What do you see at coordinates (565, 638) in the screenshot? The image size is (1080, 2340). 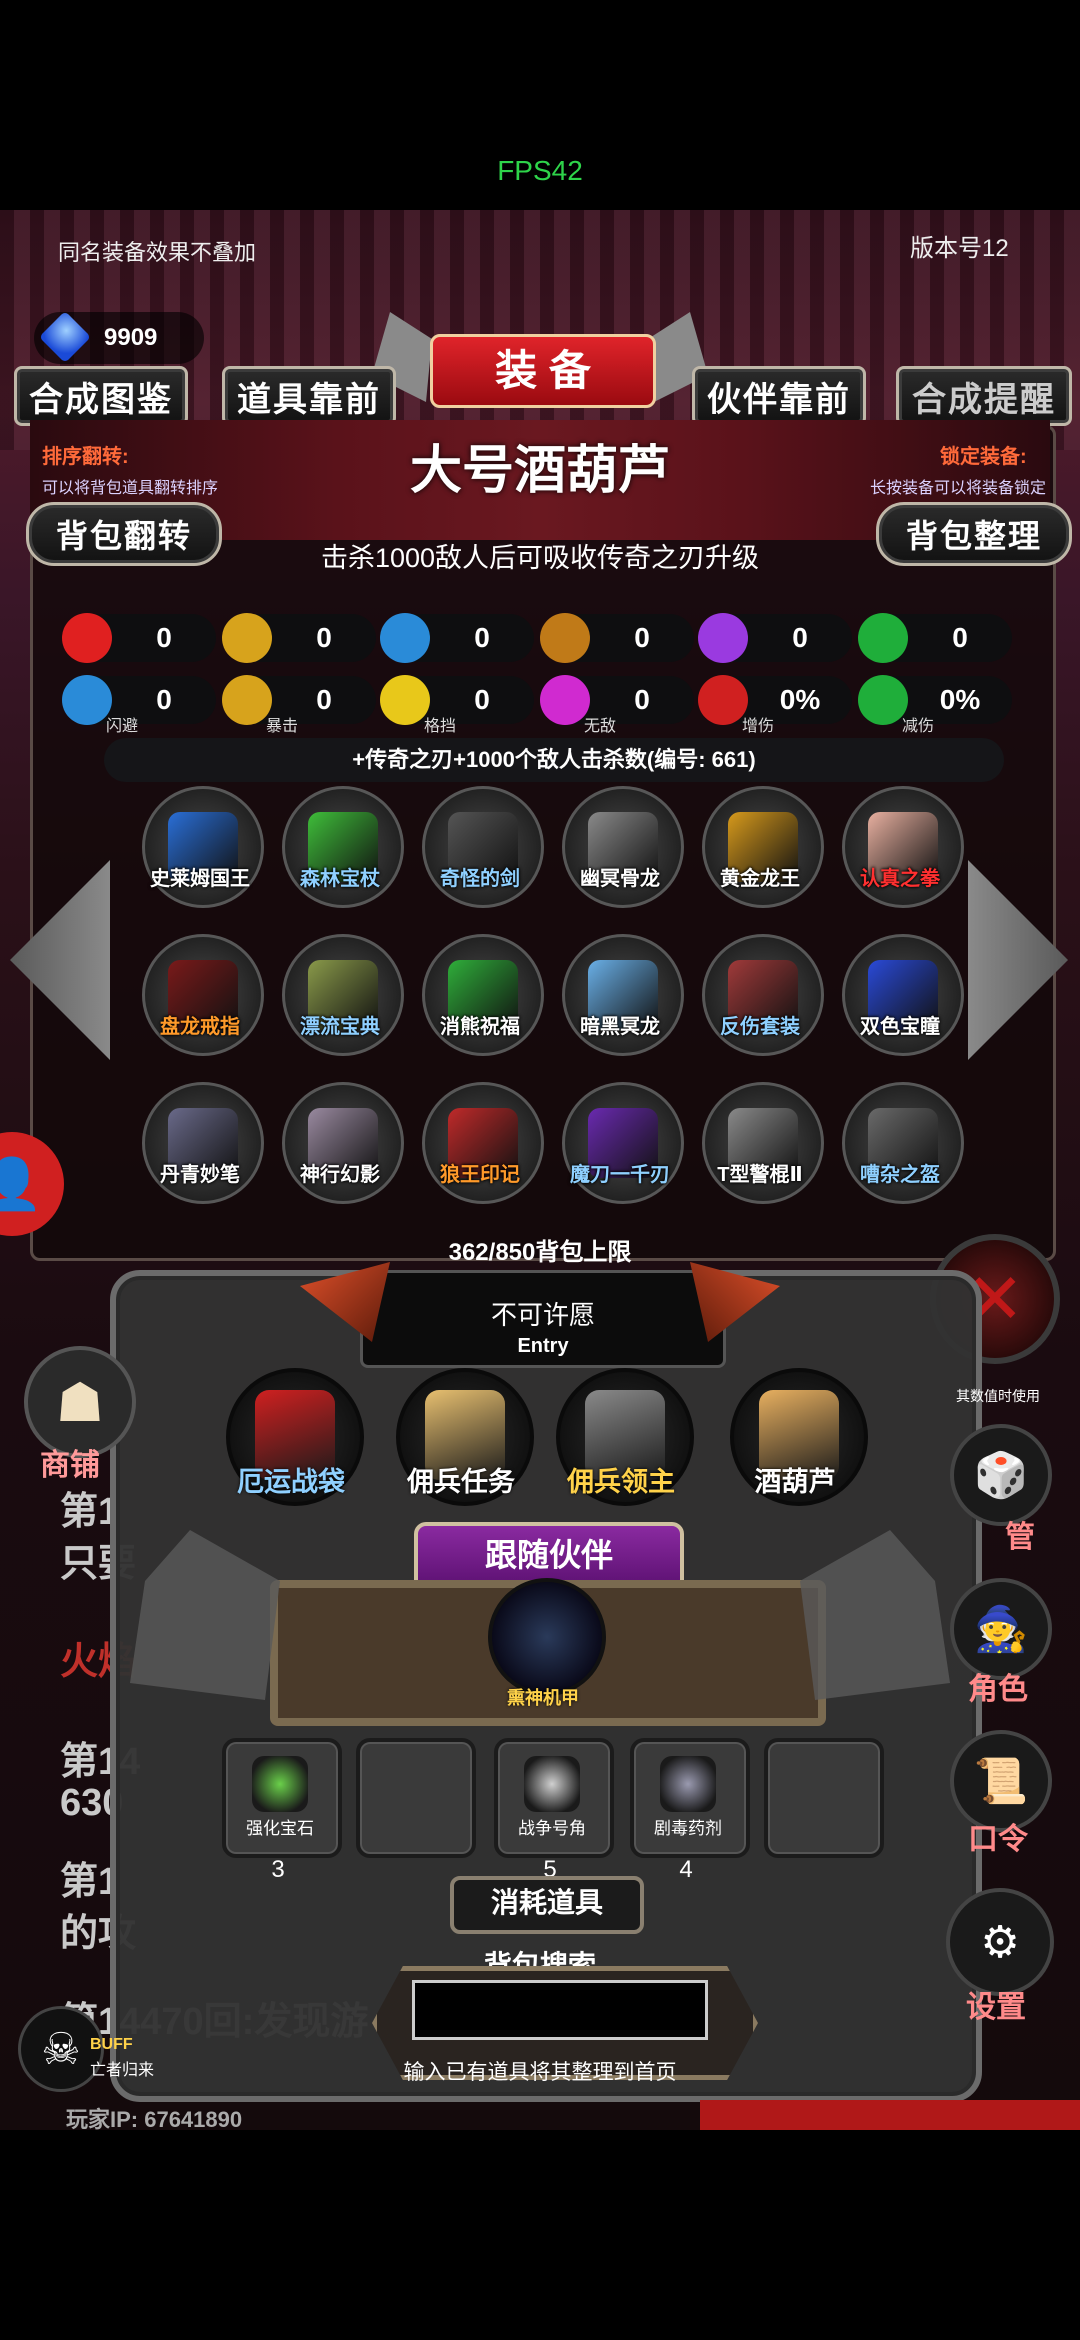 I see `sword-icon` at bounding box center [565, 638].